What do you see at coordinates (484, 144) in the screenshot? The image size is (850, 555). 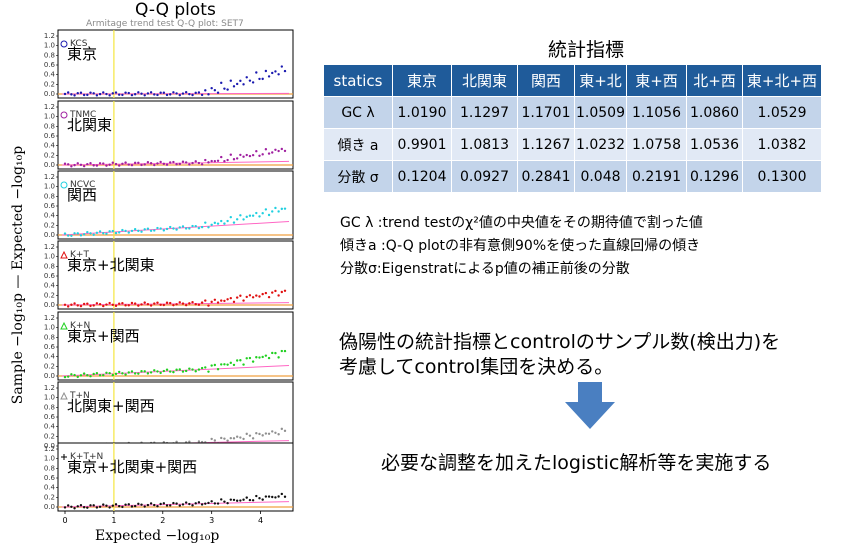 I see `table-cell: 1.0813` at bounding box center [484, 144].